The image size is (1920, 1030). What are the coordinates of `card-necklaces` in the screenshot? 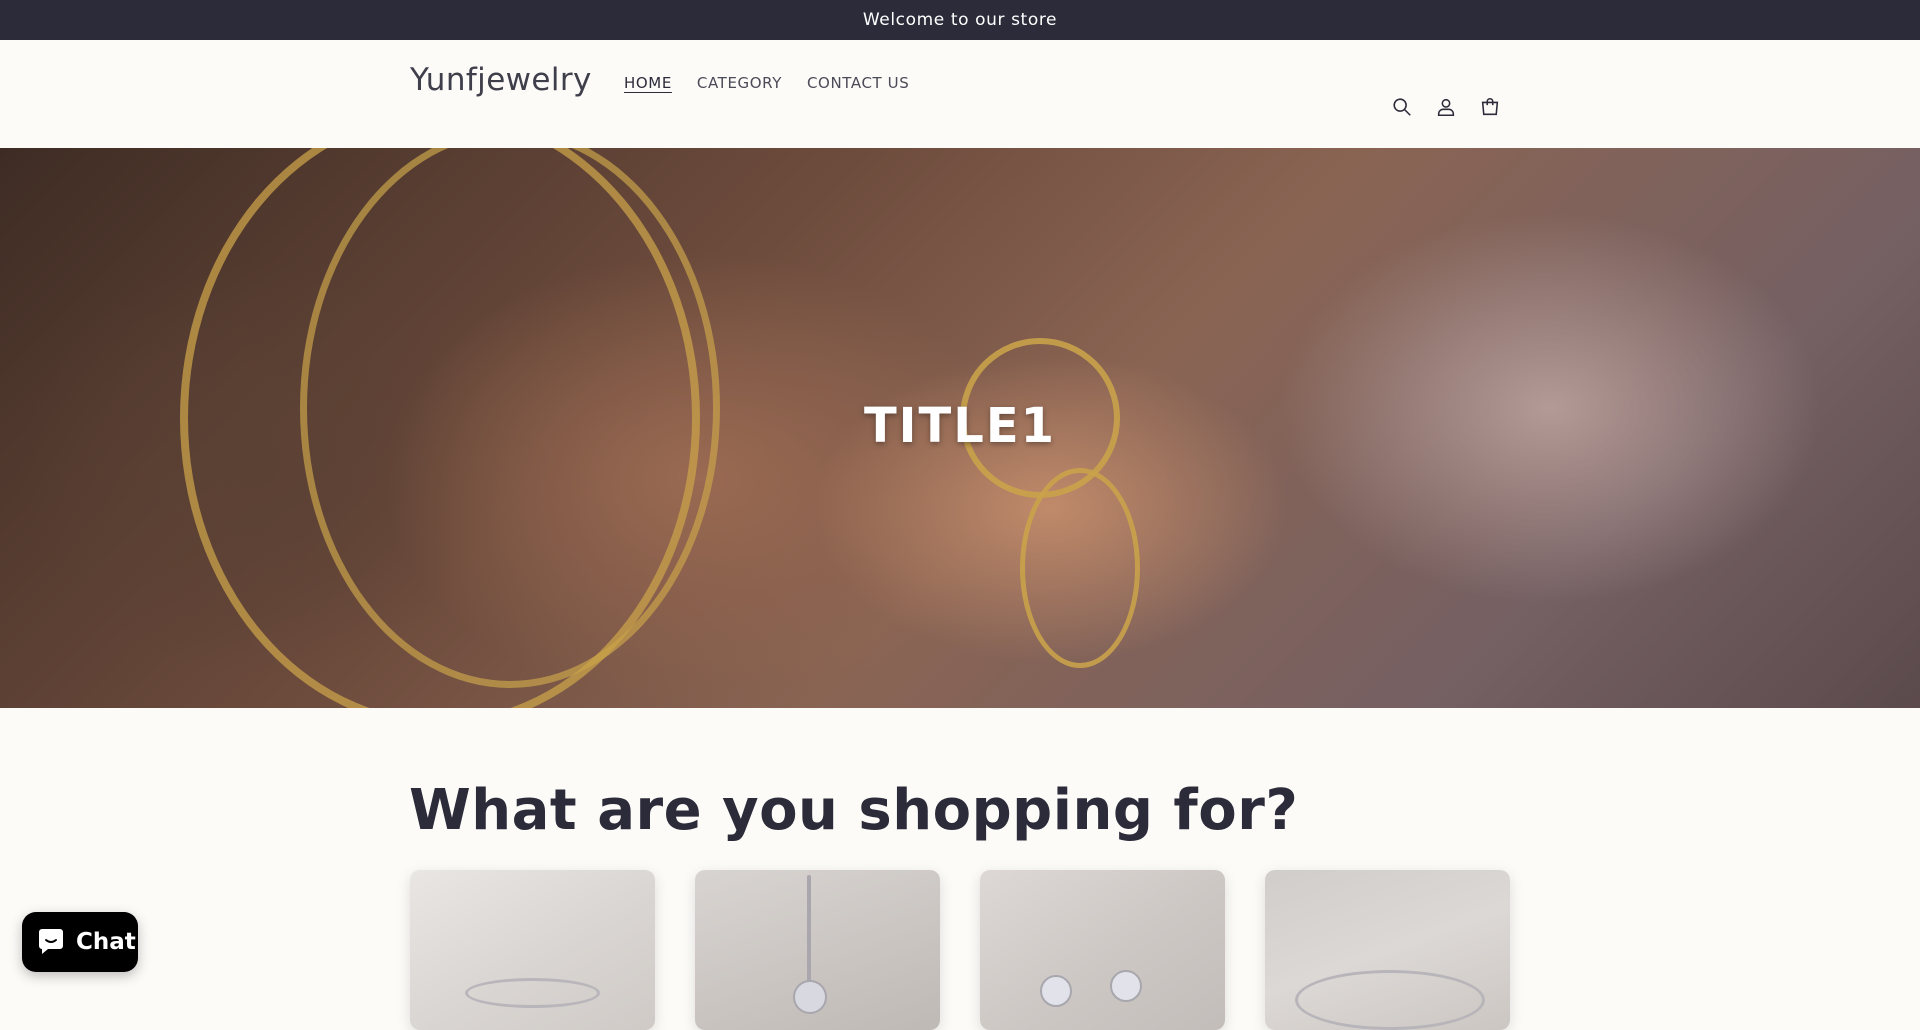 It's located at (817, 950).